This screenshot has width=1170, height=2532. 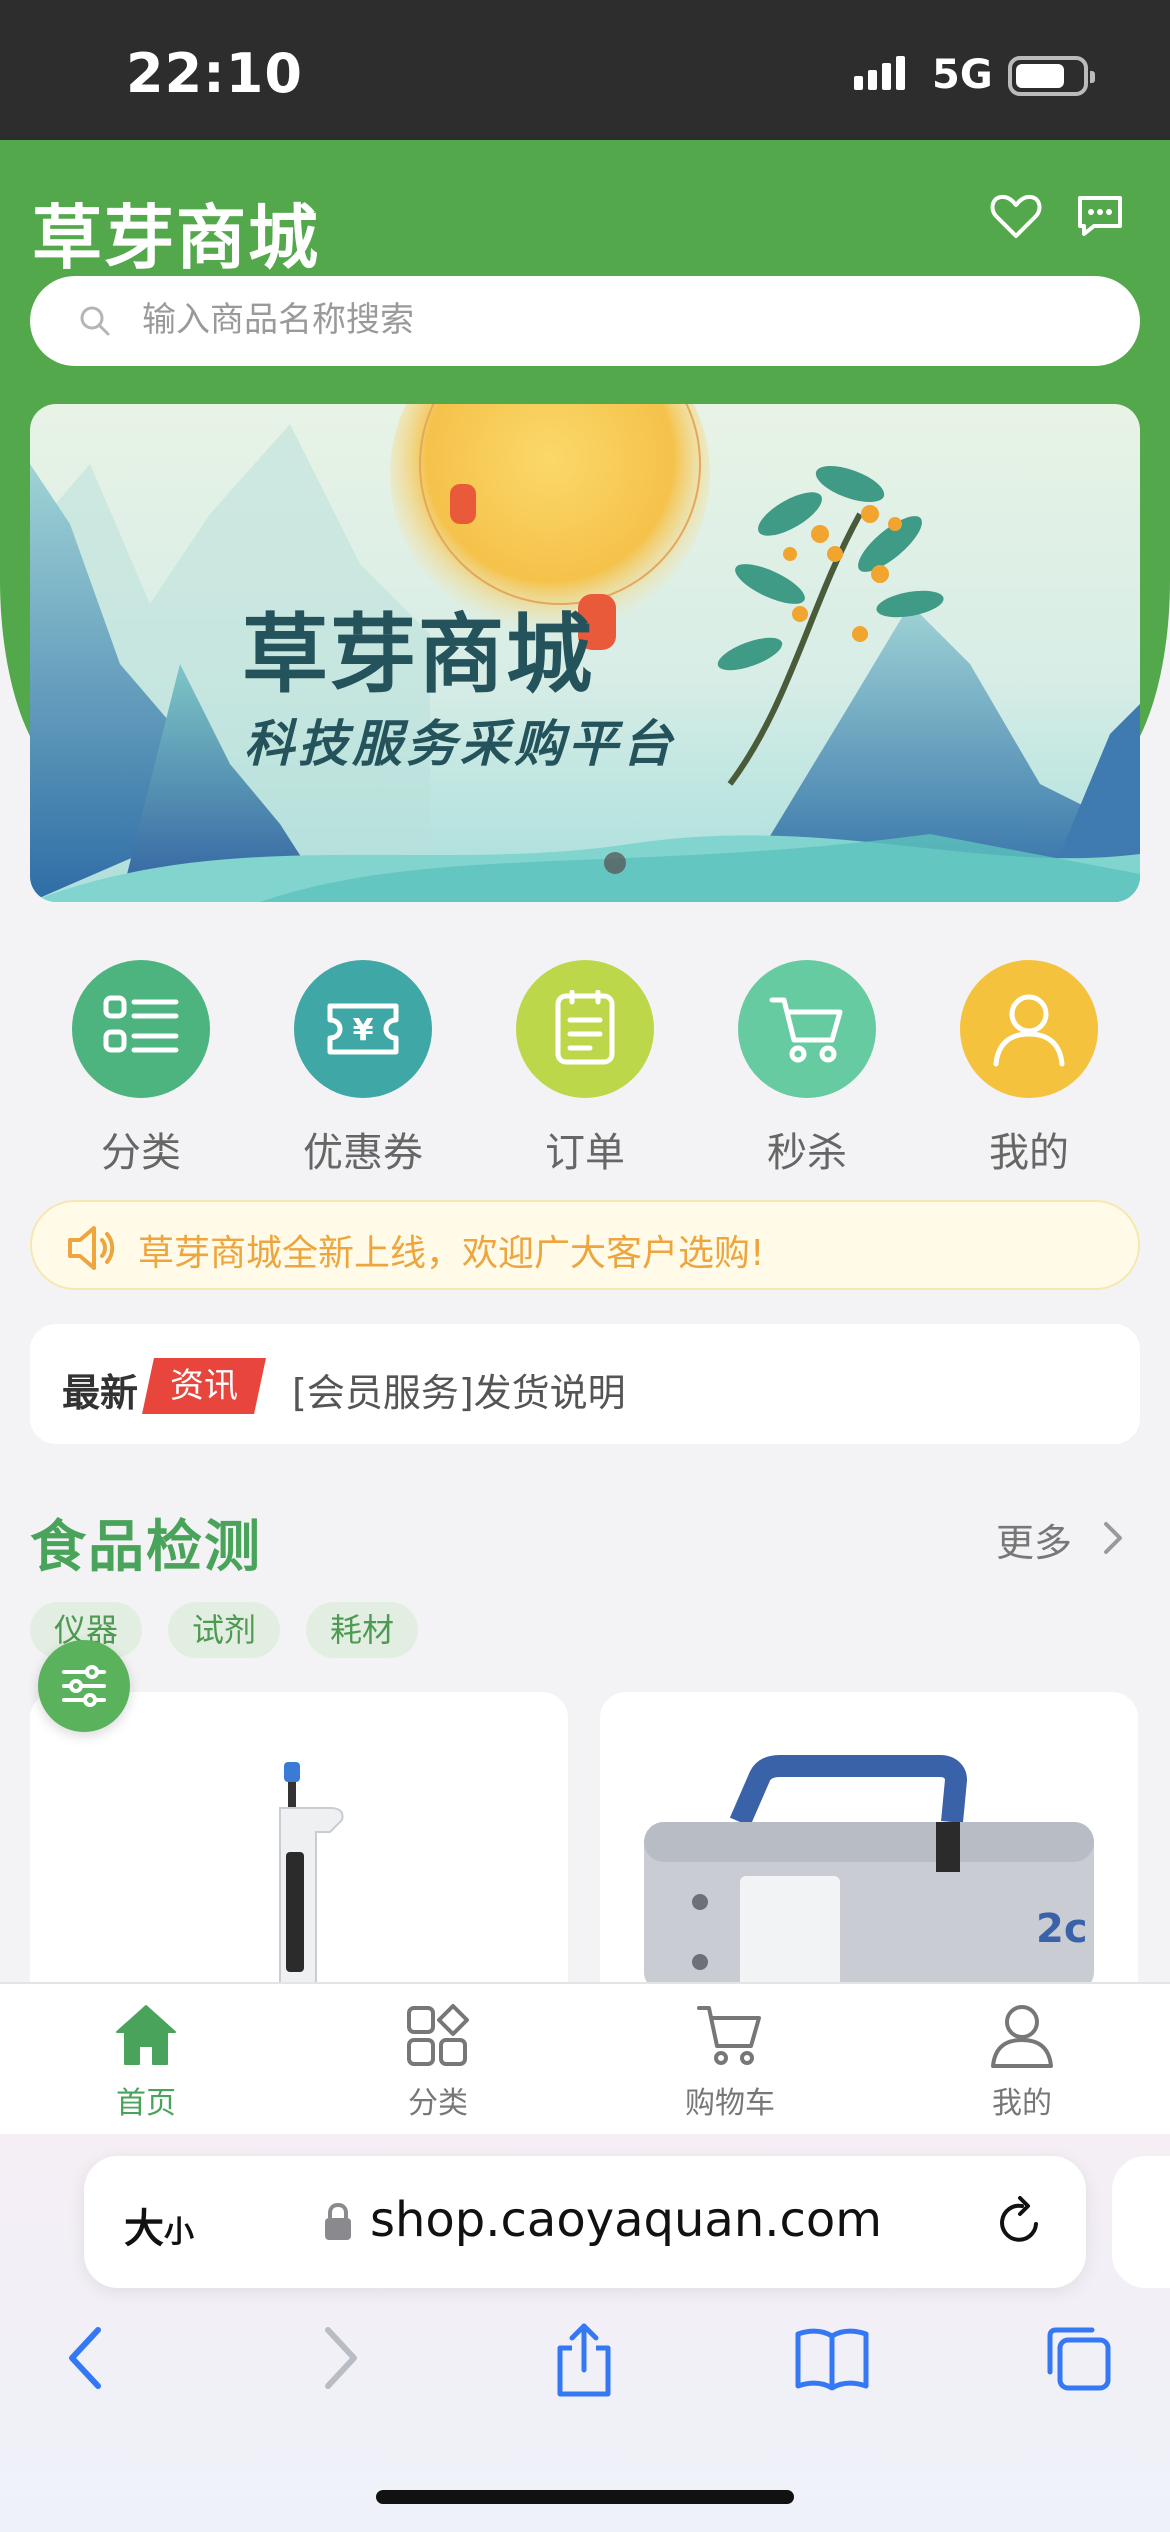 I want to click on news-ticker: 最新 资讯 [会员服务]发货说明, so click(x=585, y=1384).